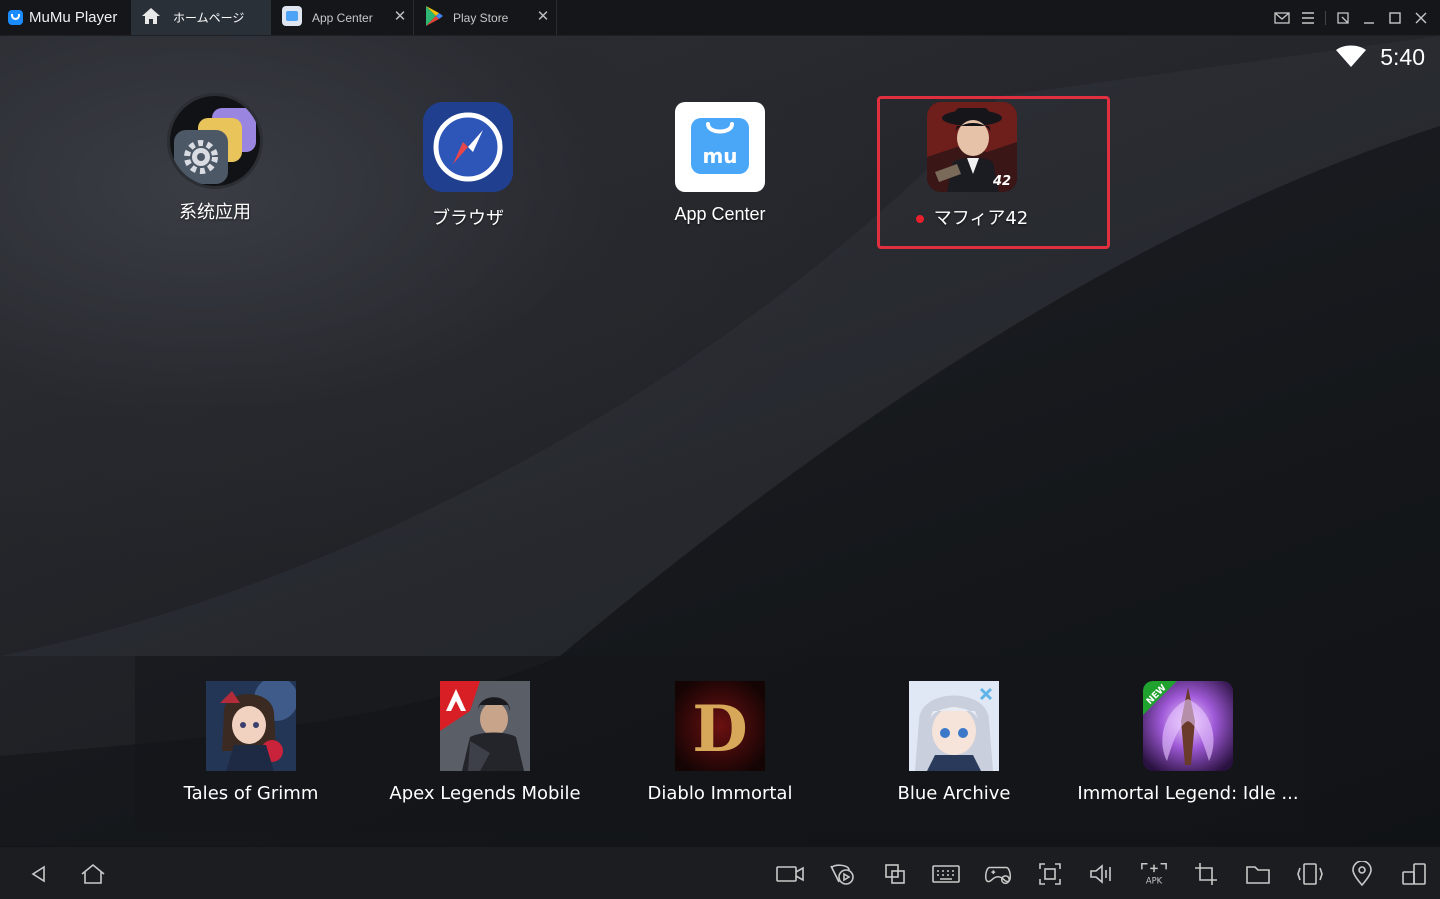 This screenshot has height=899, width=1440. I want to click on svg-text: D, so click(720, 729).